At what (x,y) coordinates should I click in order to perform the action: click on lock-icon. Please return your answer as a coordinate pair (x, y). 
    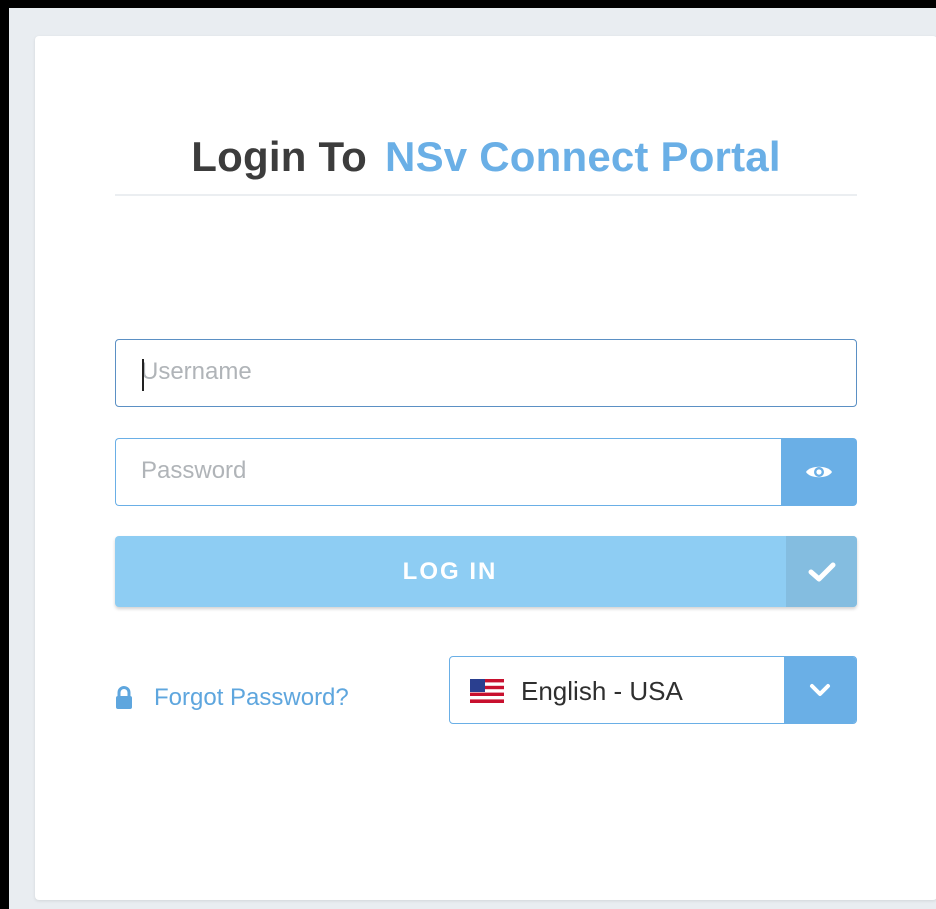
    Looking at the image, I should click on (124, 698).